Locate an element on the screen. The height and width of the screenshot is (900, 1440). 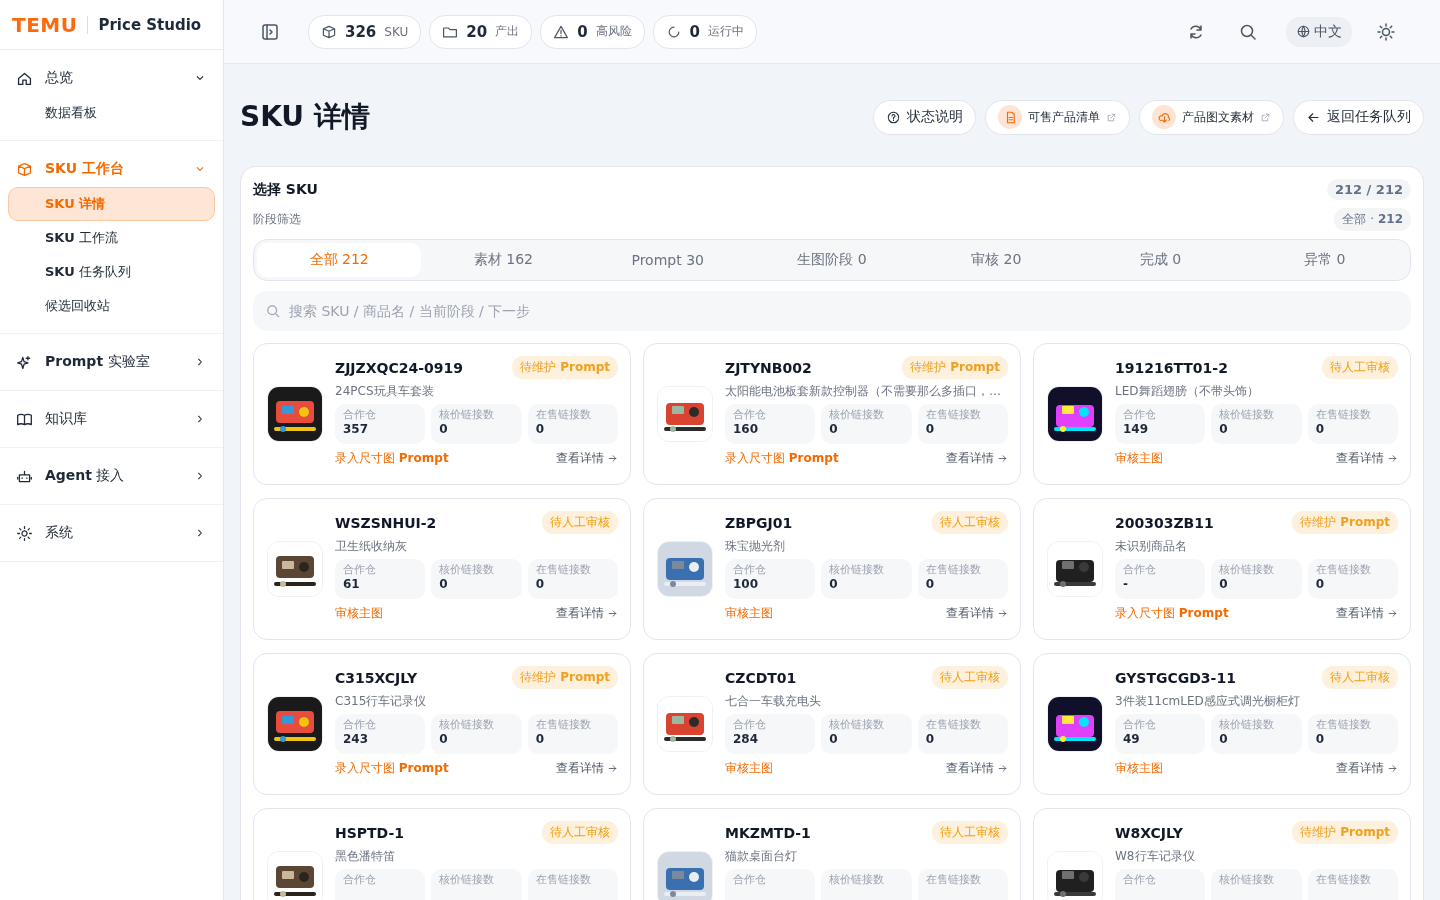
sku-card: C315XCJLY 待维护 Prompt C315行车记录仪 合作仓 243 核价链接数 0 在售链接数 0 录入尺寸图 Prompt 查看详情 is located at coordinates (442, 724).